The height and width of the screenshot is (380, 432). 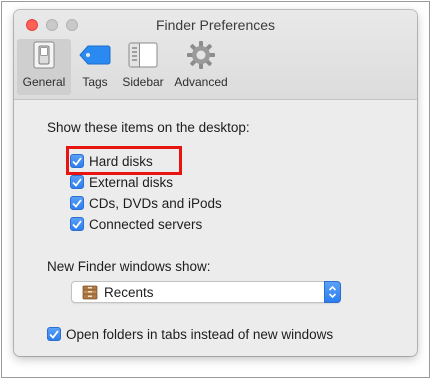 What do you see at coordinates (90, 292) in the screenshot?
I see `recents-icon` at bounding box center [90, 292].